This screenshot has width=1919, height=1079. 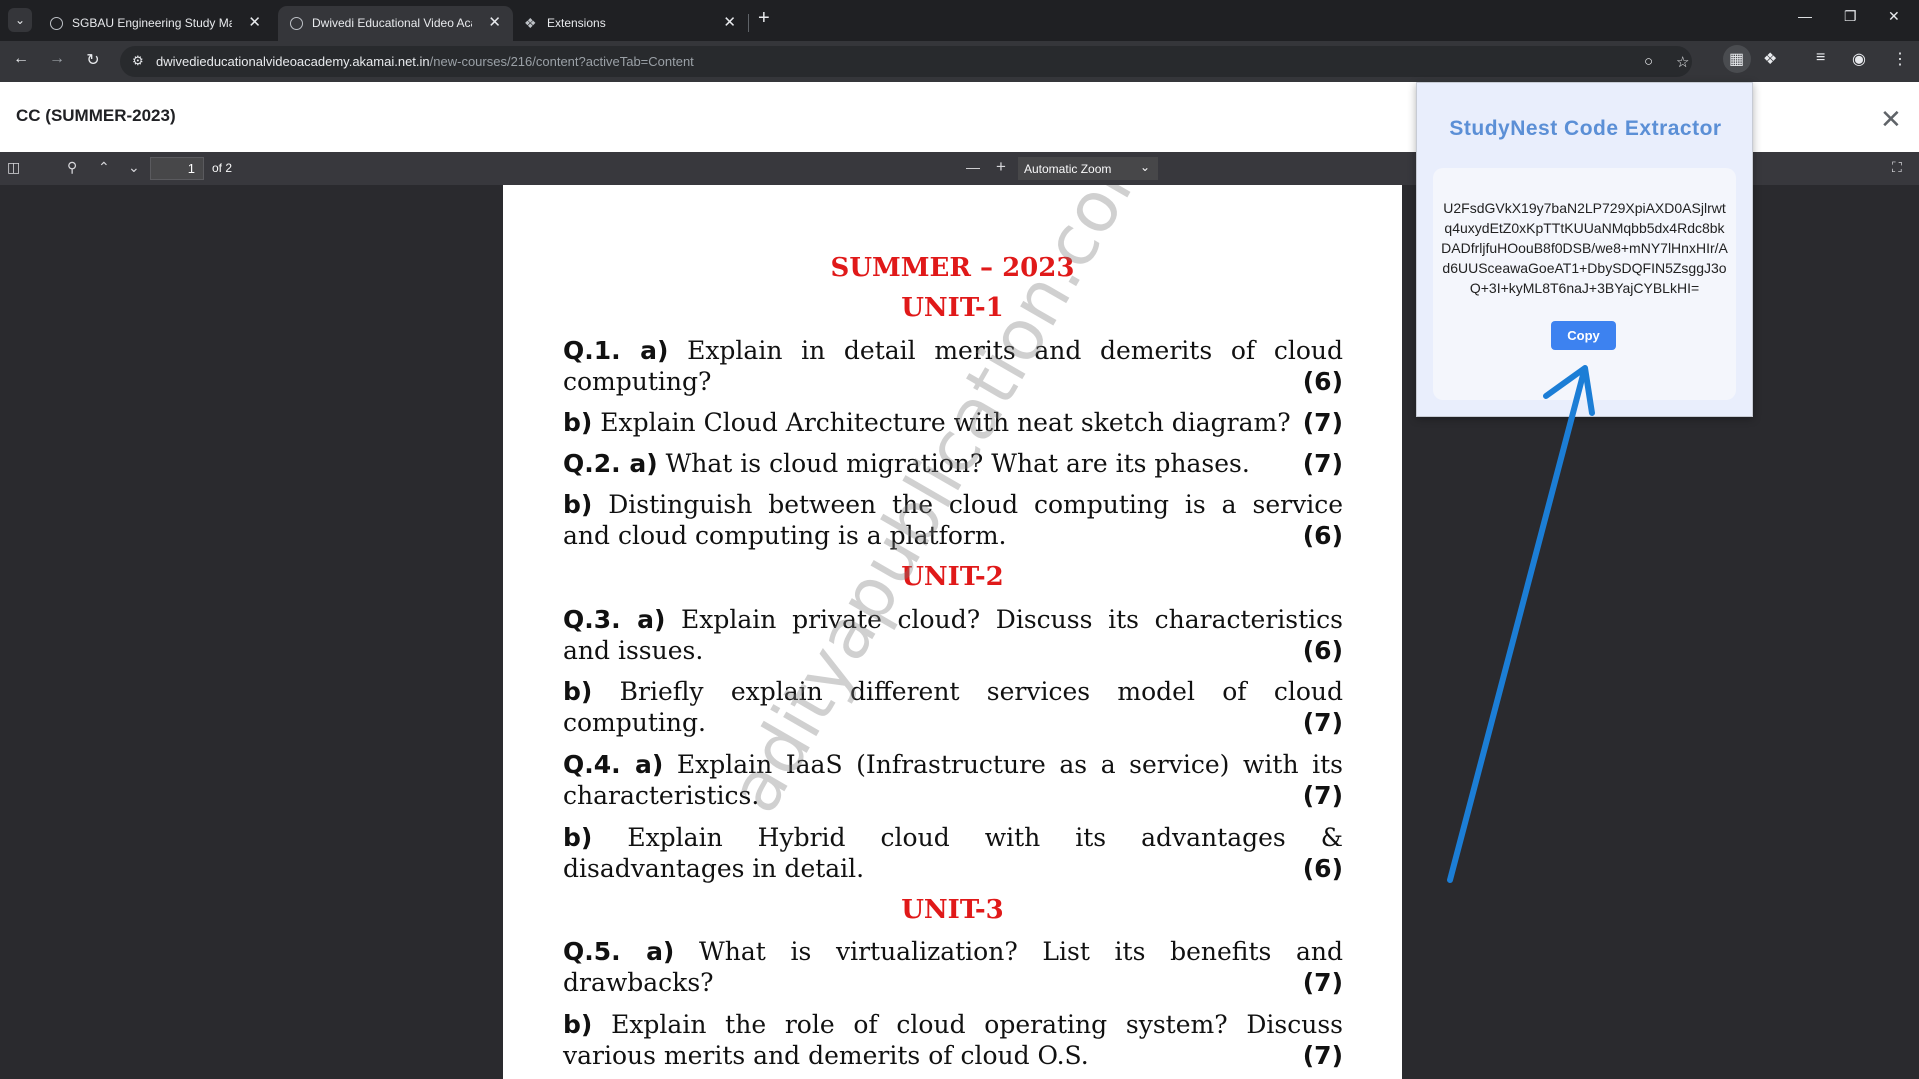 I want to click on unit-heading: UNIT-2, so click(x=952, y=577).